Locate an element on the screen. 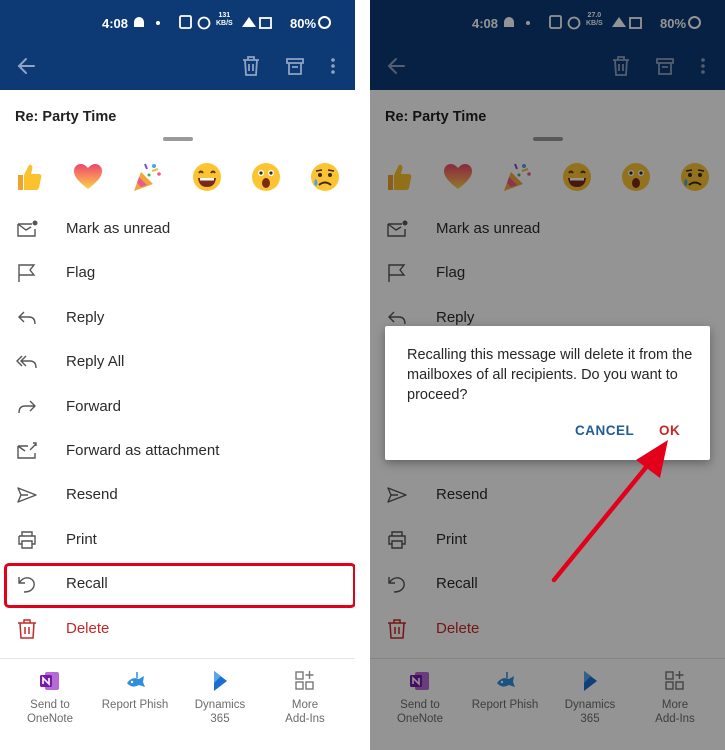 The image size is (725, 750). battery-percent: 80% is located at coordinates (303, 23).